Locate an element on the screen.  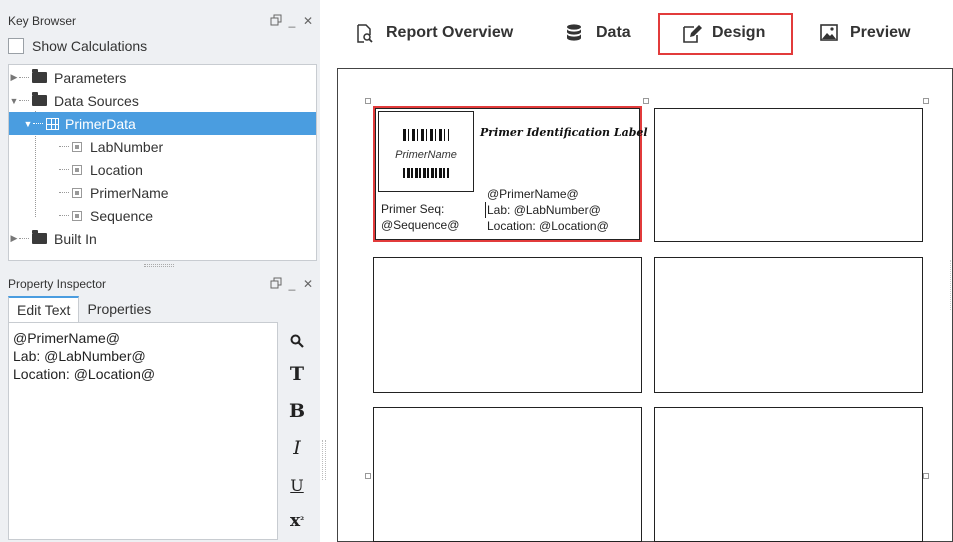
inspector-tabs: Edit Text Properties is located at coordinates (83, 309).